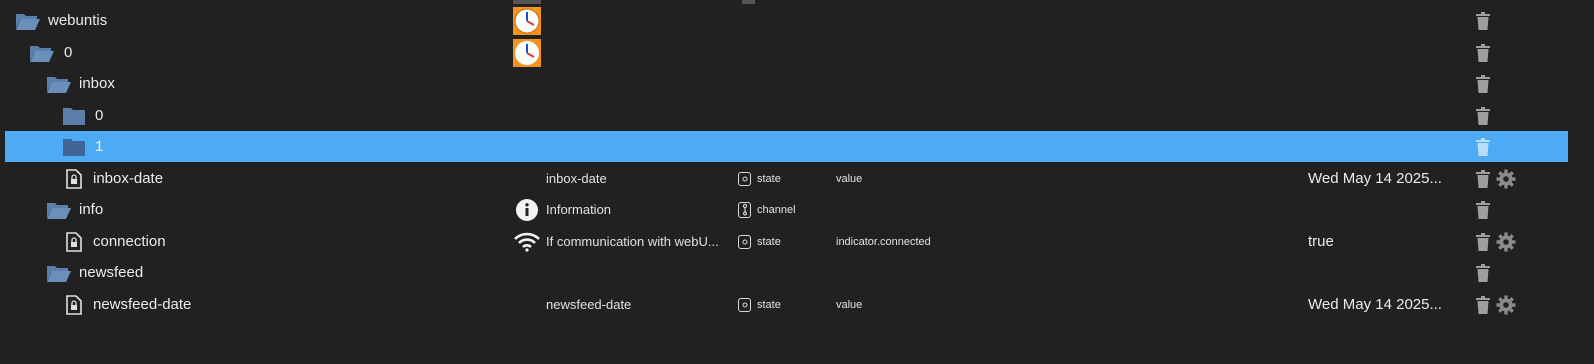  Describe the element at coordinates (786, 115) in the screenshot. I see `tree-row-inbox-0: 0` at that location.